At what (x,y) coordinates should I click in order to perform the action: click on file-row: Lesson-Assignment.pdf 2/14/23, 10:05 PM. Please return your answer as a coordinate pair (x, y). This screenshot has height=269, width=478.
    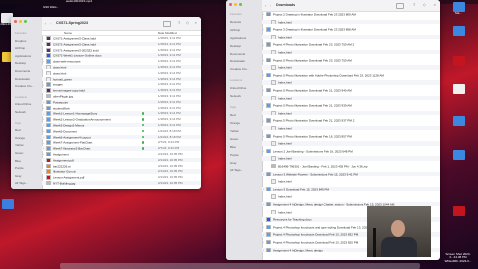
    Looking at the image, I should click on (121, 177).